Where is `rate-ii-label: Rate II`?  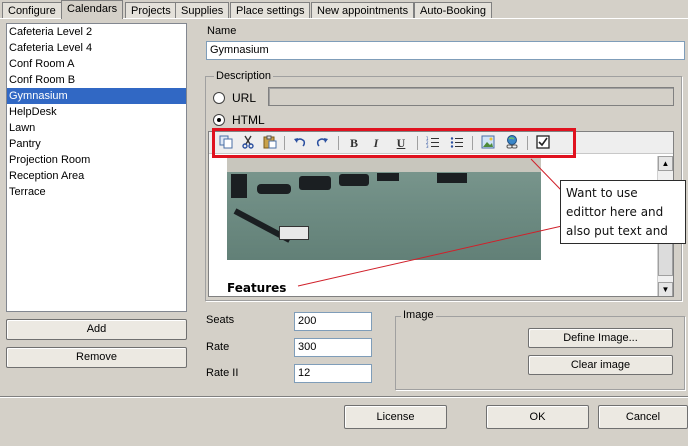
rate-ii-label: Rate II is located at coordinates (222, 373).